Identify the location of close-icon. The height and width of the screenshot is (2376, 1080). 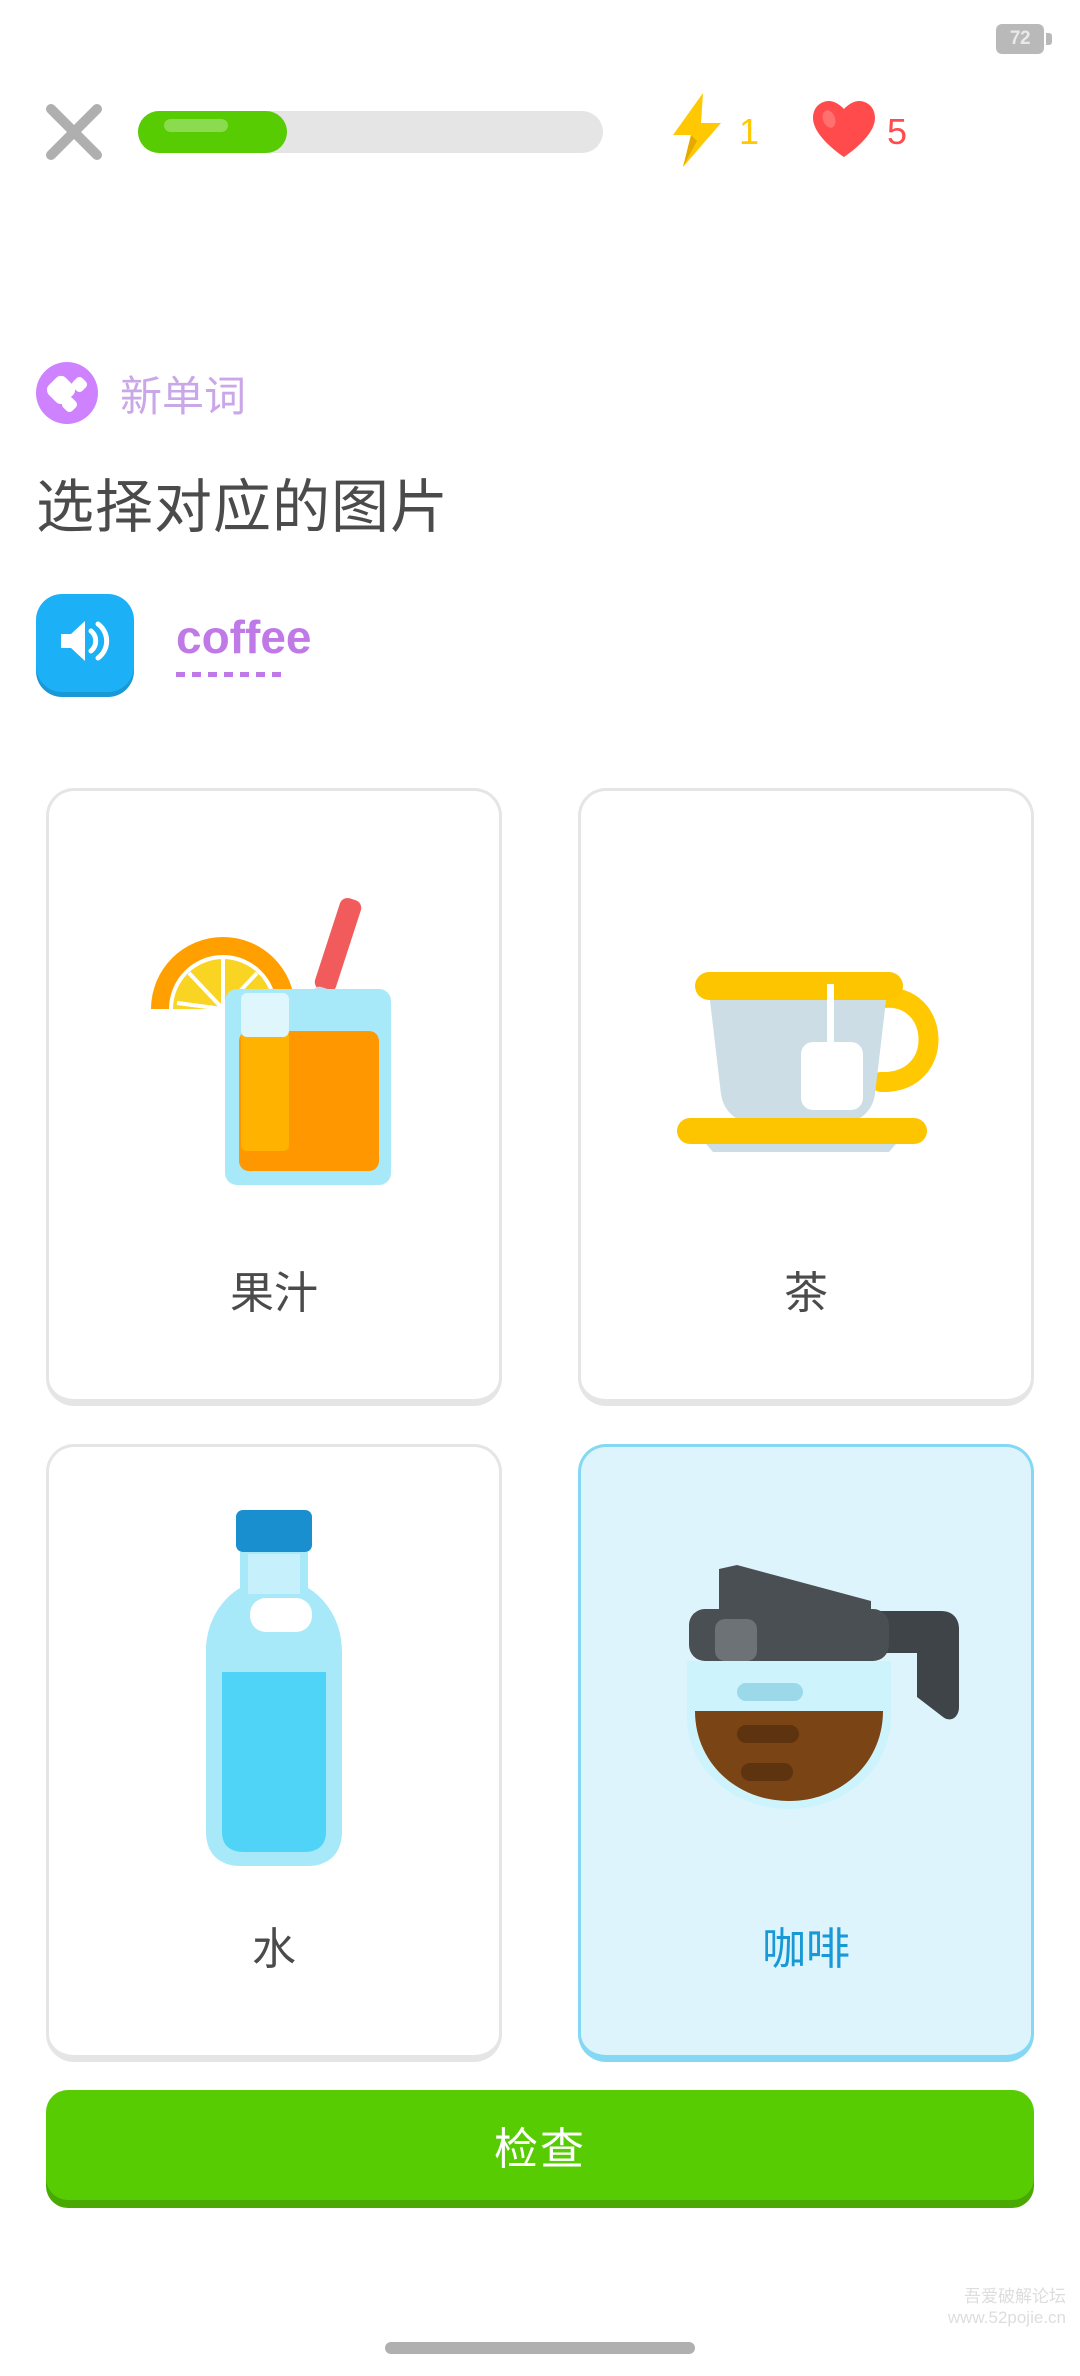
(74, 132).